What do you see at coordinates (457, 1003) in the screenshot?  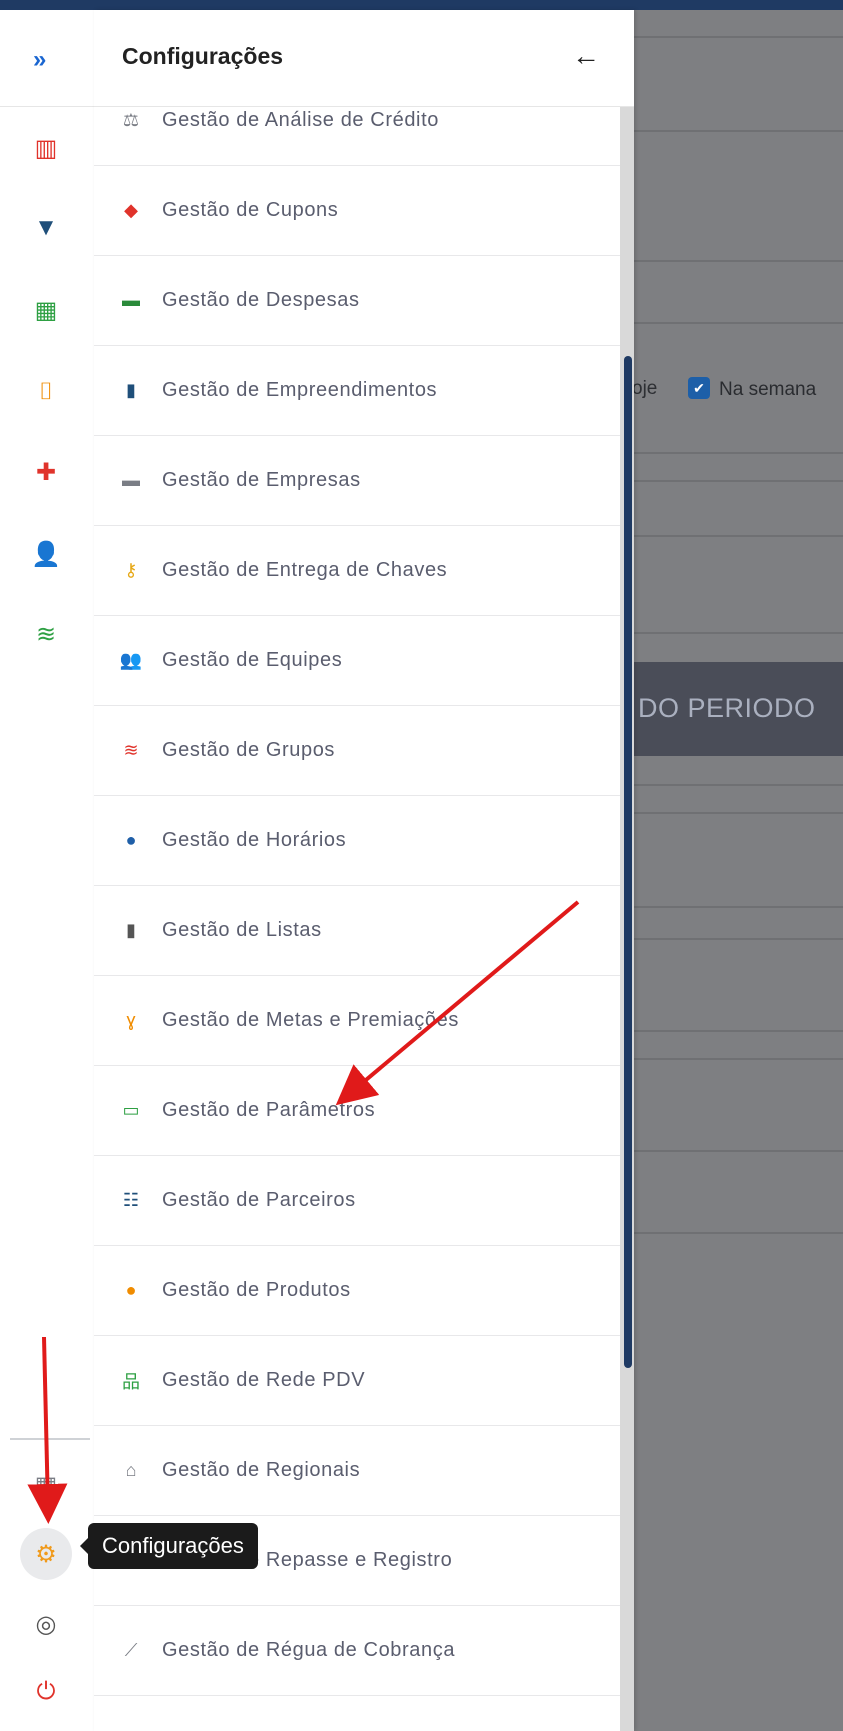 I see `arrow-to-parametros` at bounding box center [457, 1003].